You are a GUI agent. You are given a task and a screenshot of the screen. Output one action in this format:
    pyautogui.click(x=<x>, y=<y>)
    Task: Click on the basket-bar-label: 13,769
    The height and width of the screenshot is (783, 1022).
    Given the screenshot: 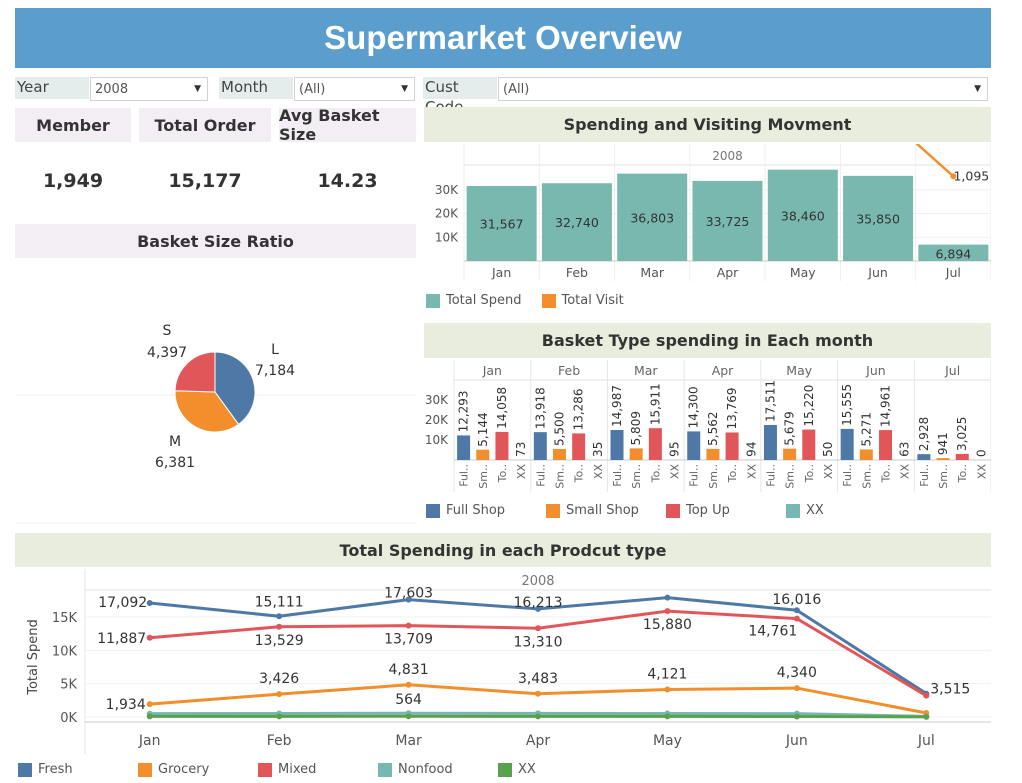 What is the action you would take?
    pyautogui.click(x=732, y=408)
    